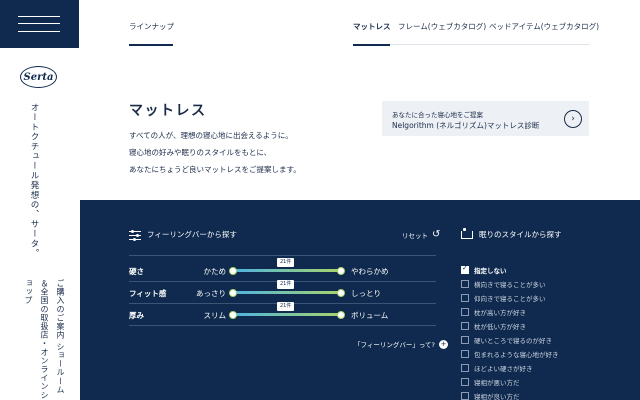  What do you see at coordinates (200, 152) in the screenshot?
I see `intro-line: 寝心地の好みや眠りのスタイルをもとに、` at bounding box center [200, 152].